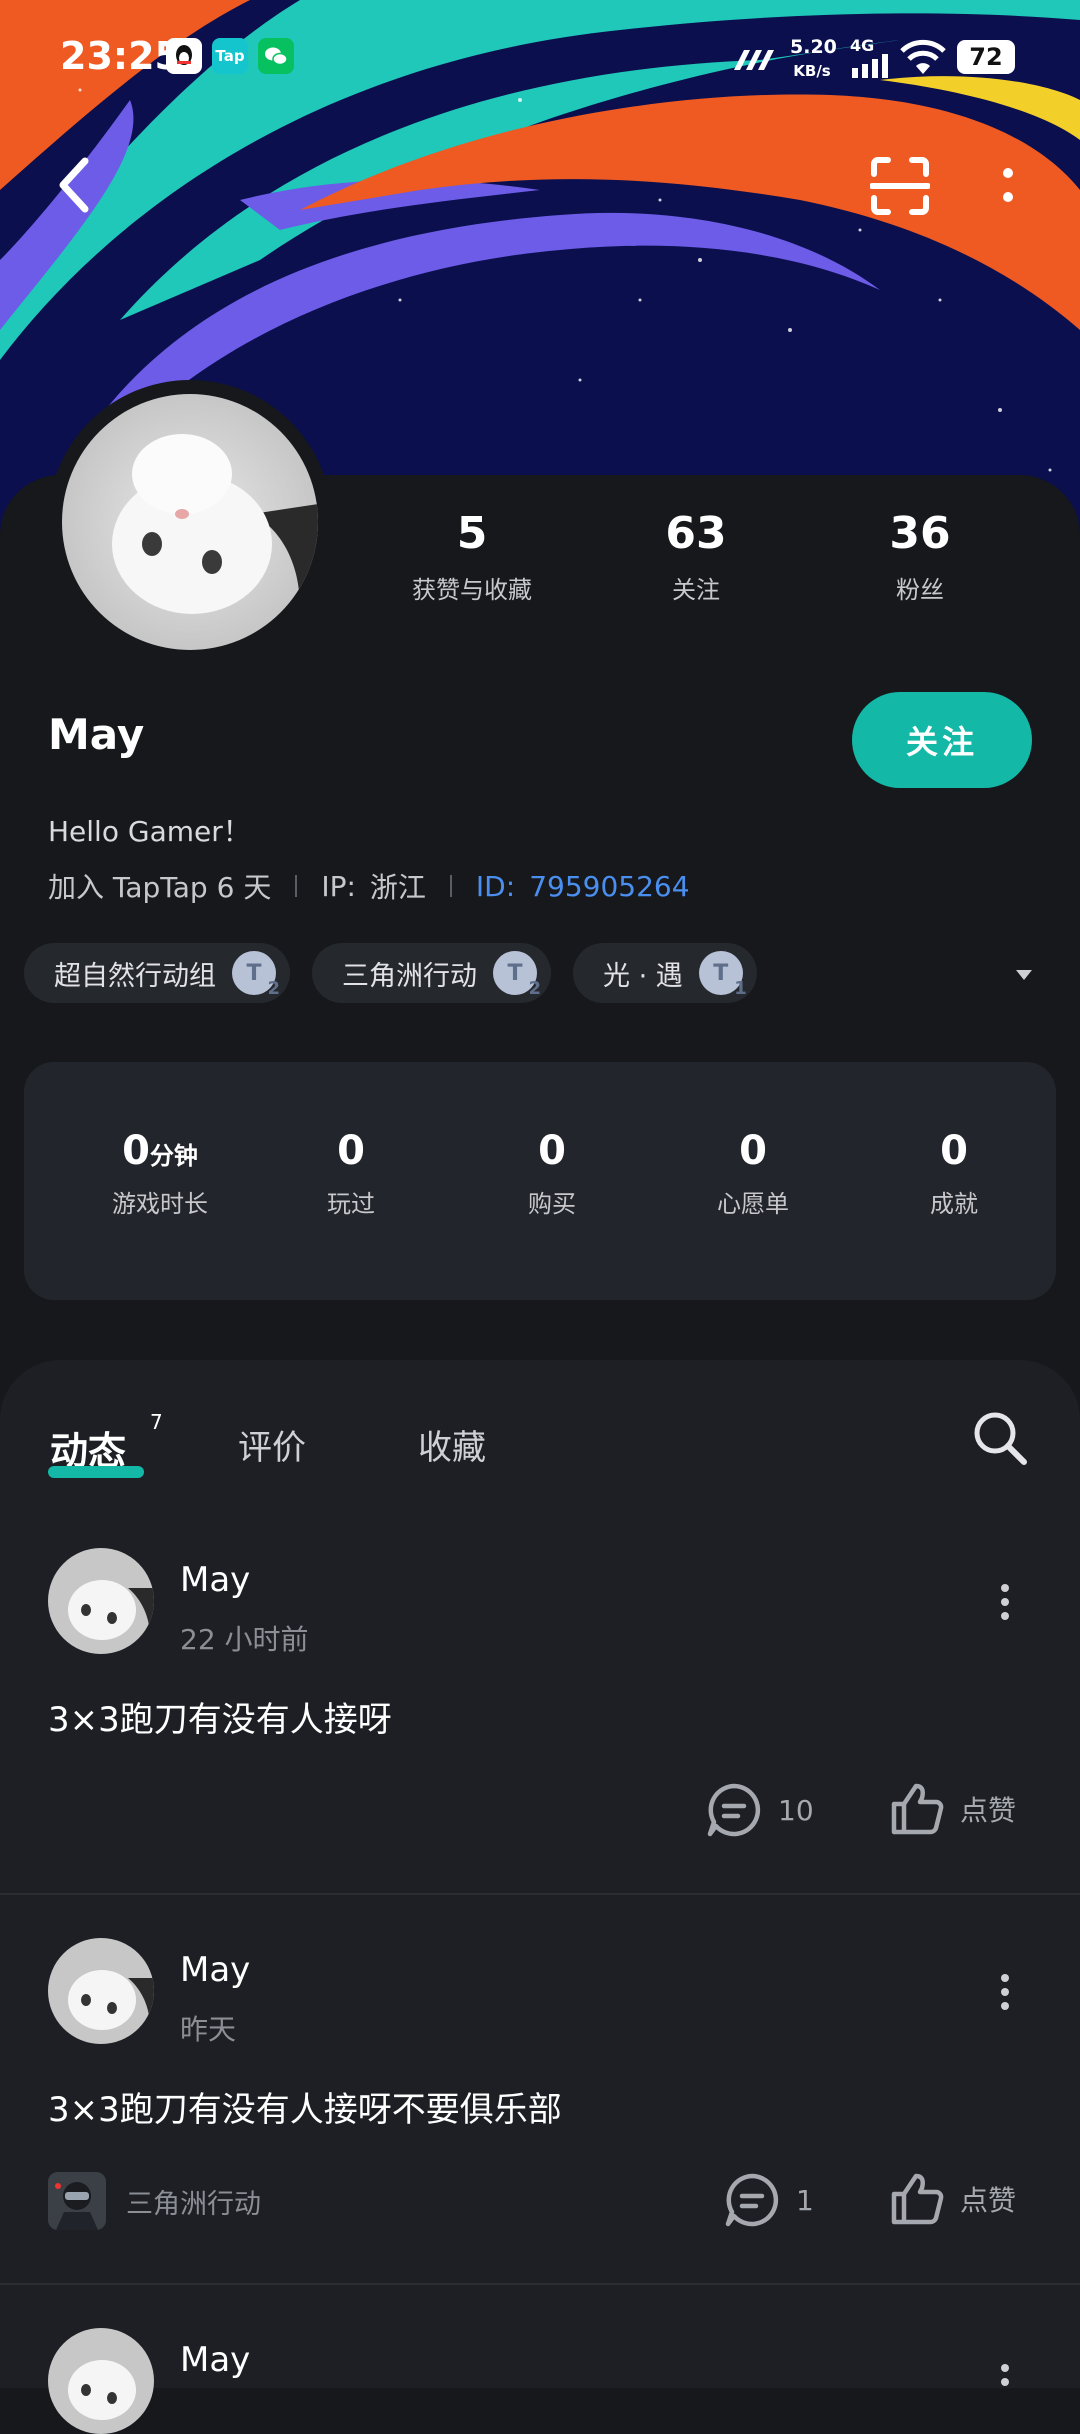 Image resolution: width=1080 pixels, height=2434 pixels. What do you see at coordinates (276, 56) in the screenshot?
I see `wechat-icon` at bounding box center [276, 56].